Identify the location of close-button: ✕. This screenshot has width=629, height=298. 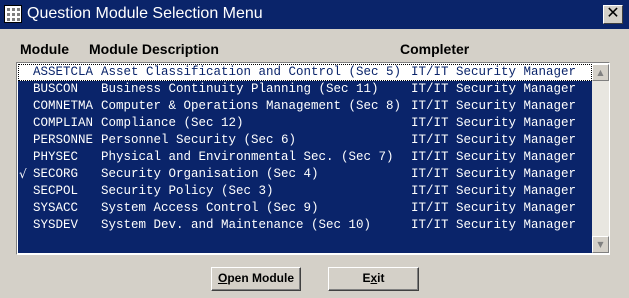
(613, 14).